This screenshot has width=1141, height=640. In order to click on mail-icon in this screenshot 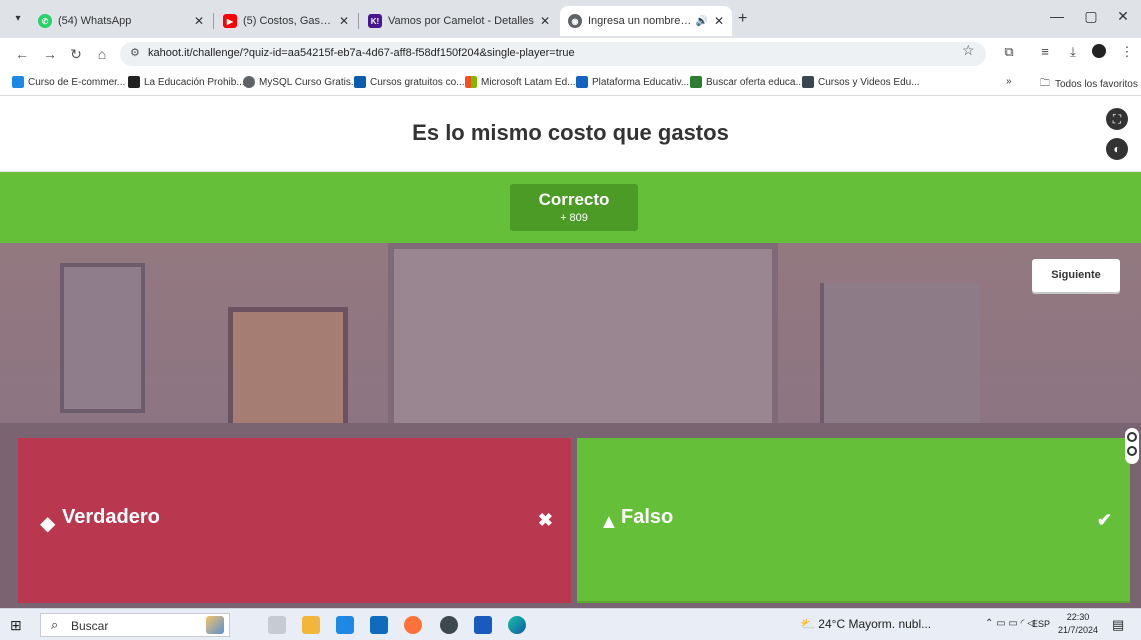, I will do `click(379, 625)`.